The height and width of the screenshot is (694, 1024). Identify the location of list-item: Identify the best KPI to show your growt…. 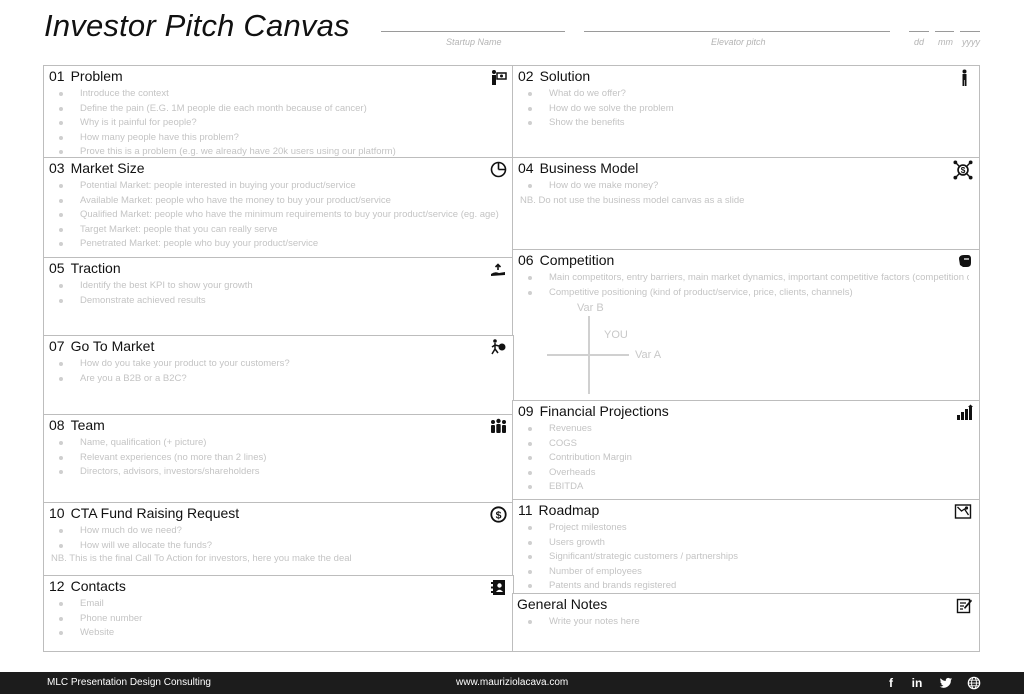
(277, 286).